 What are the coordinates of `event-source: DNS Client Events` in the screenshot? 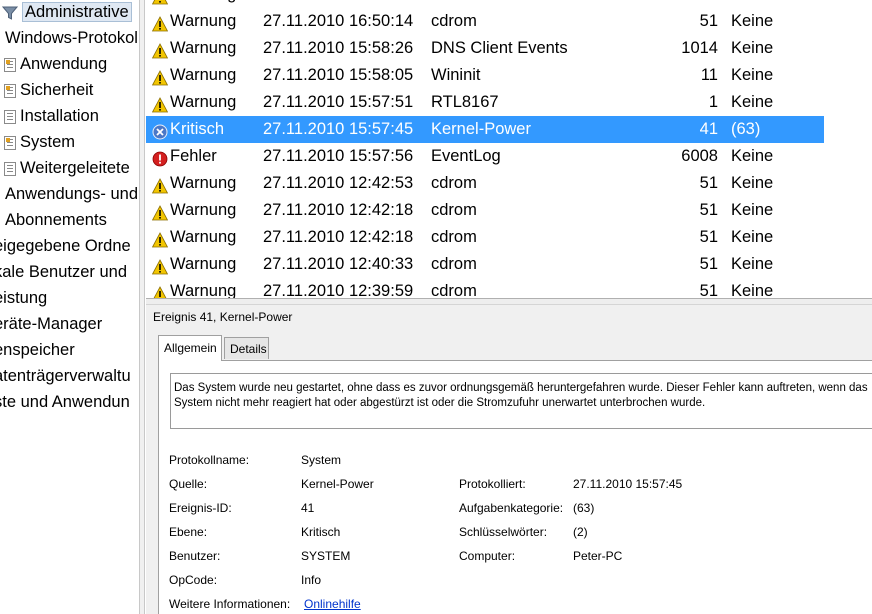 It's located at (499, 48).